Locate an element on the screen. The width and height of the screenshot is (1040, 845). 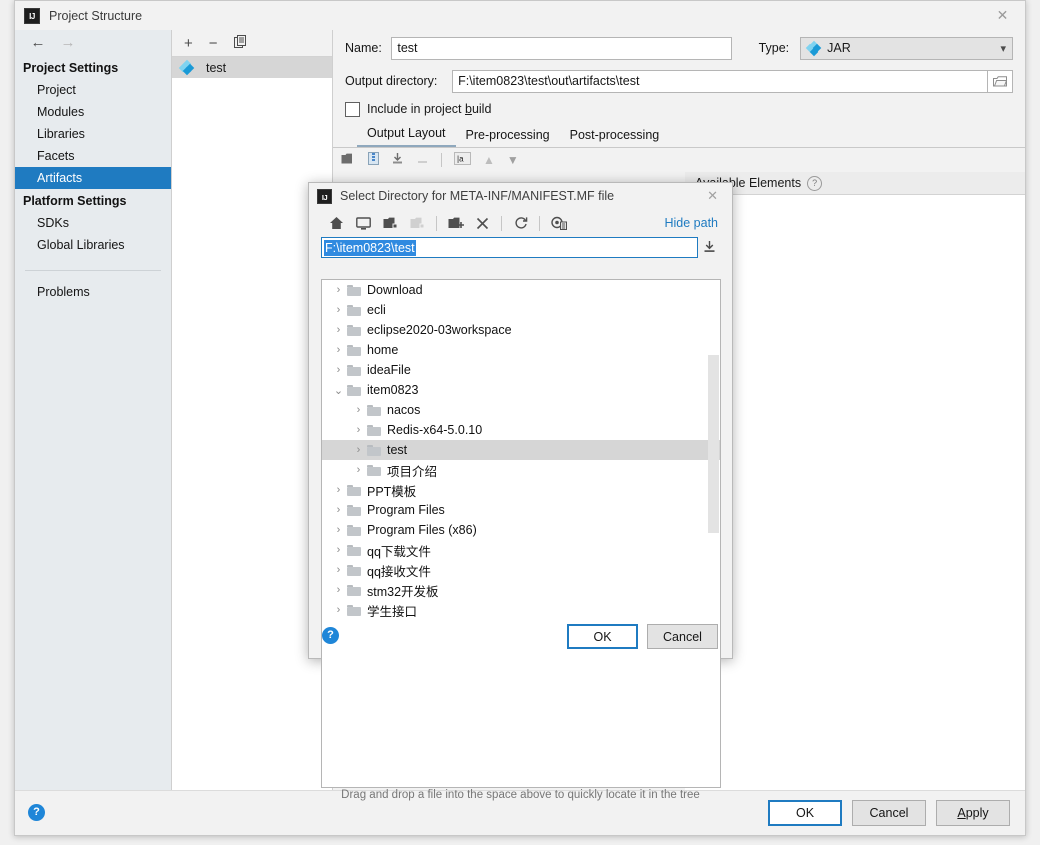
output-directory-input: F:\item0823\test\out\artifacts\test is located at coordinates (720, 81).